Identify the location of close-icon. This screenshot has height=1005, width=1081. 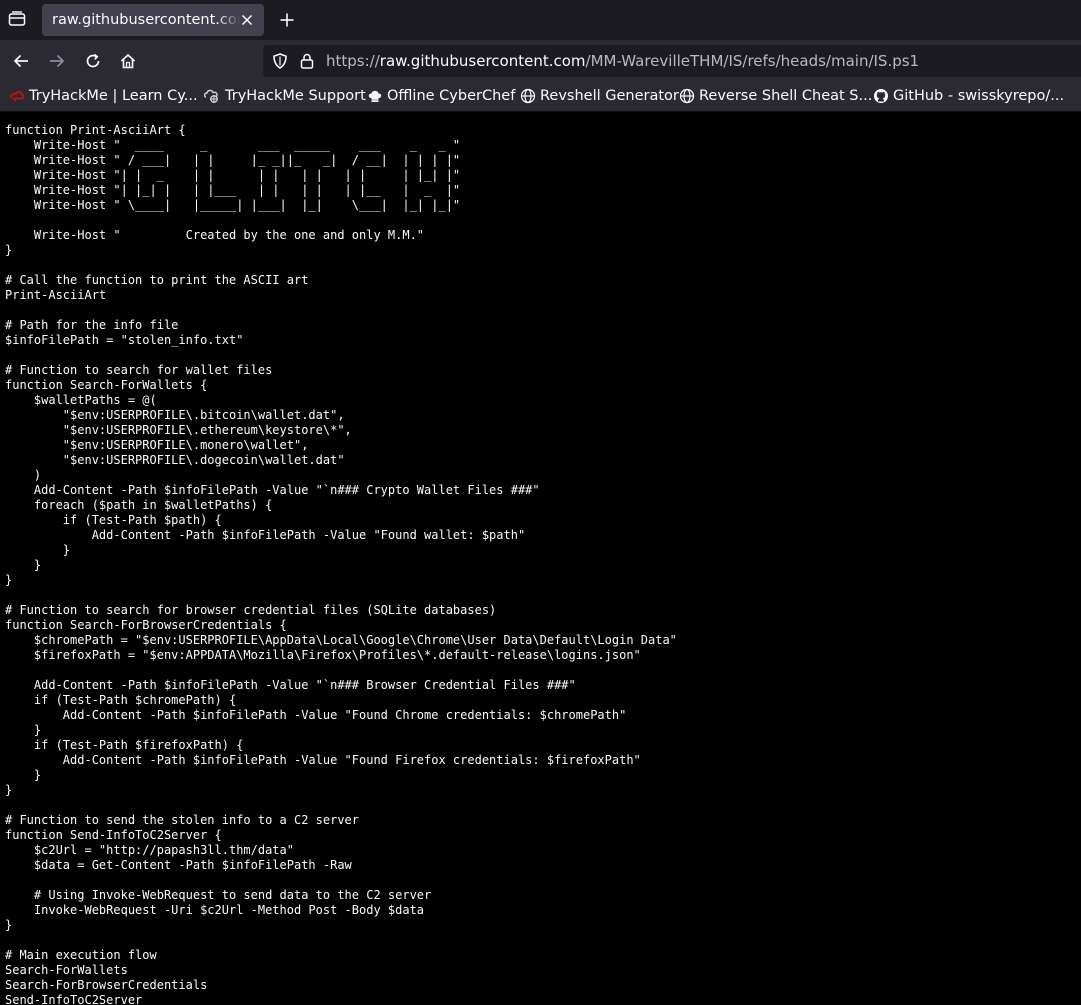
(247, 20).